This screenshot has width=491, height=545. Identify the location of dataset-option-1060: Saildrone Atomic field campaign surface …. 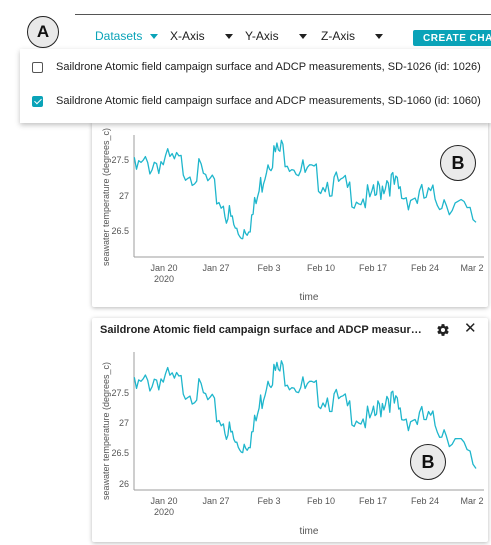
(256, 101).